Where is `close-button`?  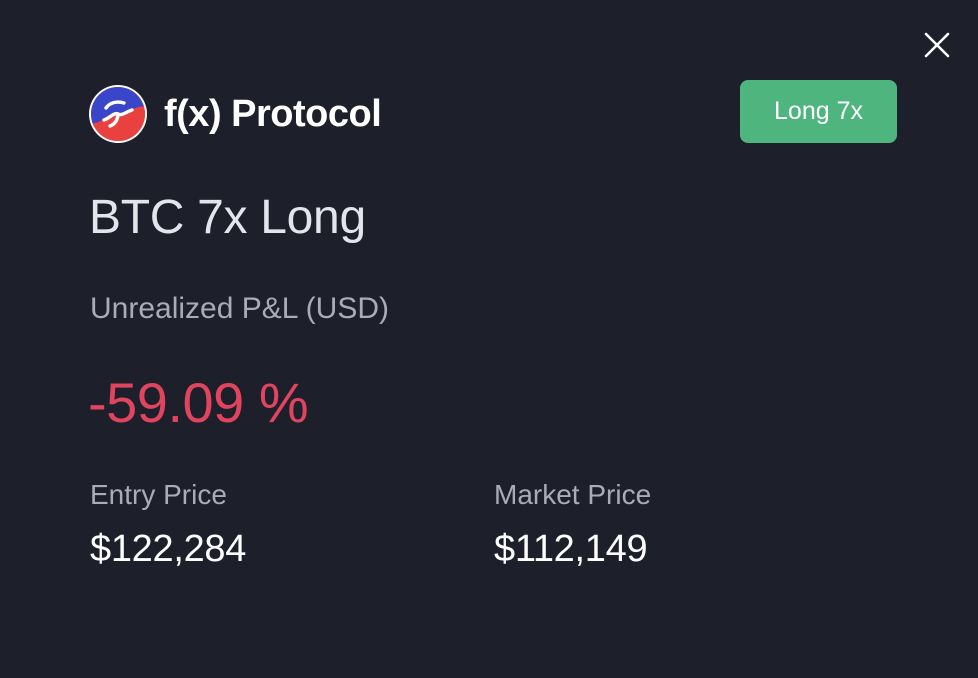 close-button is located at coordinates (937, 45).